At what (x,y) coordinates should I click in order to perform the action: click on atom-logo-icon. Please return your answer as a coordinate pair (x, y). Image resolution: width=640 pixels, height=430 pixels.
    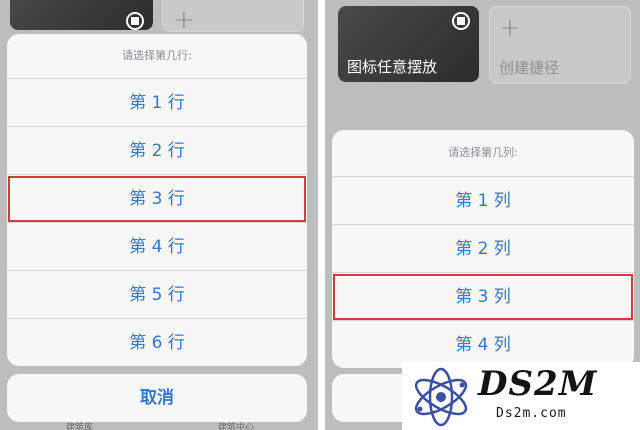
    Looking at the image, I should click on (441, 397).